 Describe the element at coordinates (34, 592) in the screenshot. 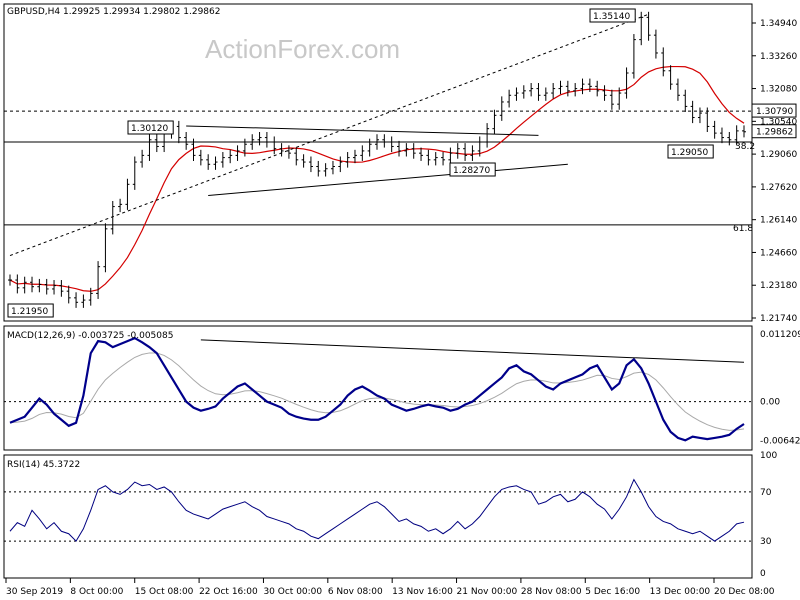

I see `xtick-label: 30 Sep 2019` at that location.